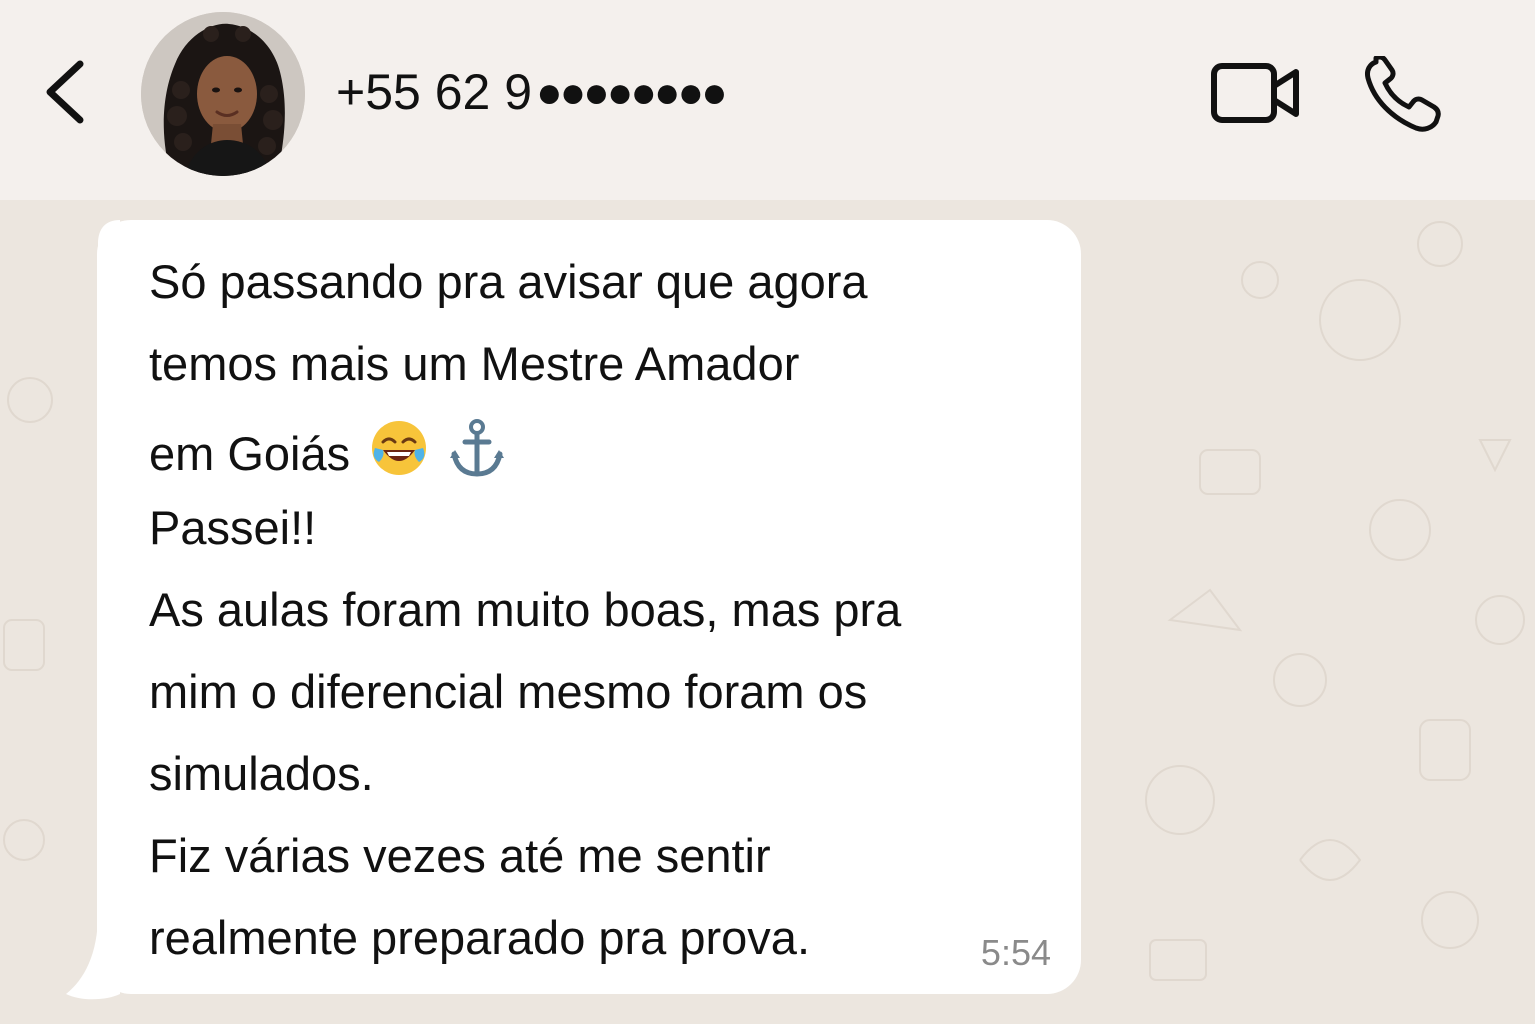 Image resolution: width=1535 pixels, height=1024 pixels. I want to click on video-call-button, so click(1256, 93).